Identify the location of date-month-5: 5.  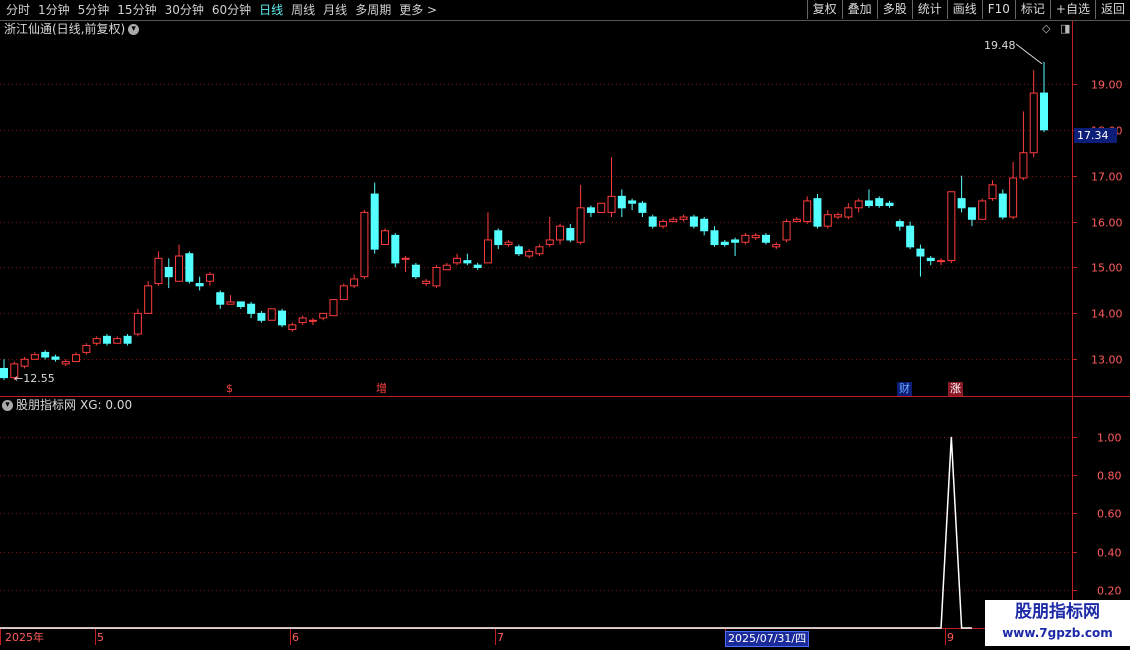
(100, 637).